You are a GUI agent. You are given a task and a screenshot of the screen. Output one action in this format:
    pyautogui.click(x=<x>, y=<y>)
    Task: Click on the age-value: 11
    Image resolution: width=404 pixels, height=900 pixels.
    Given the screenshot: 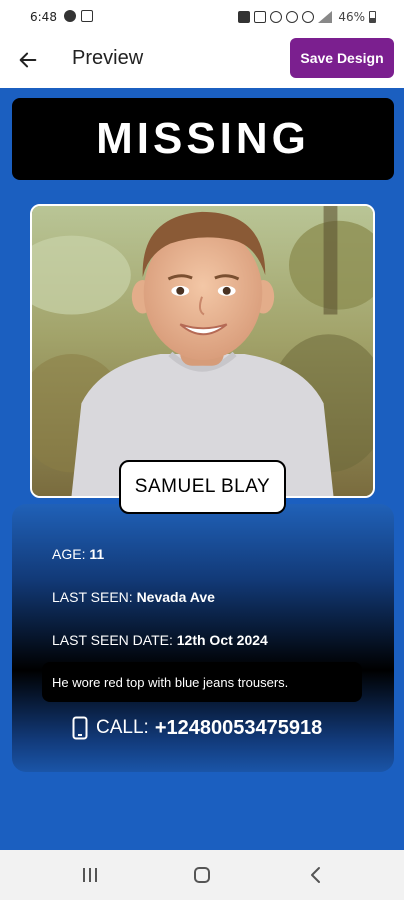 What is the action you would take?
    pyautogui.click(x=97, y=554)
    